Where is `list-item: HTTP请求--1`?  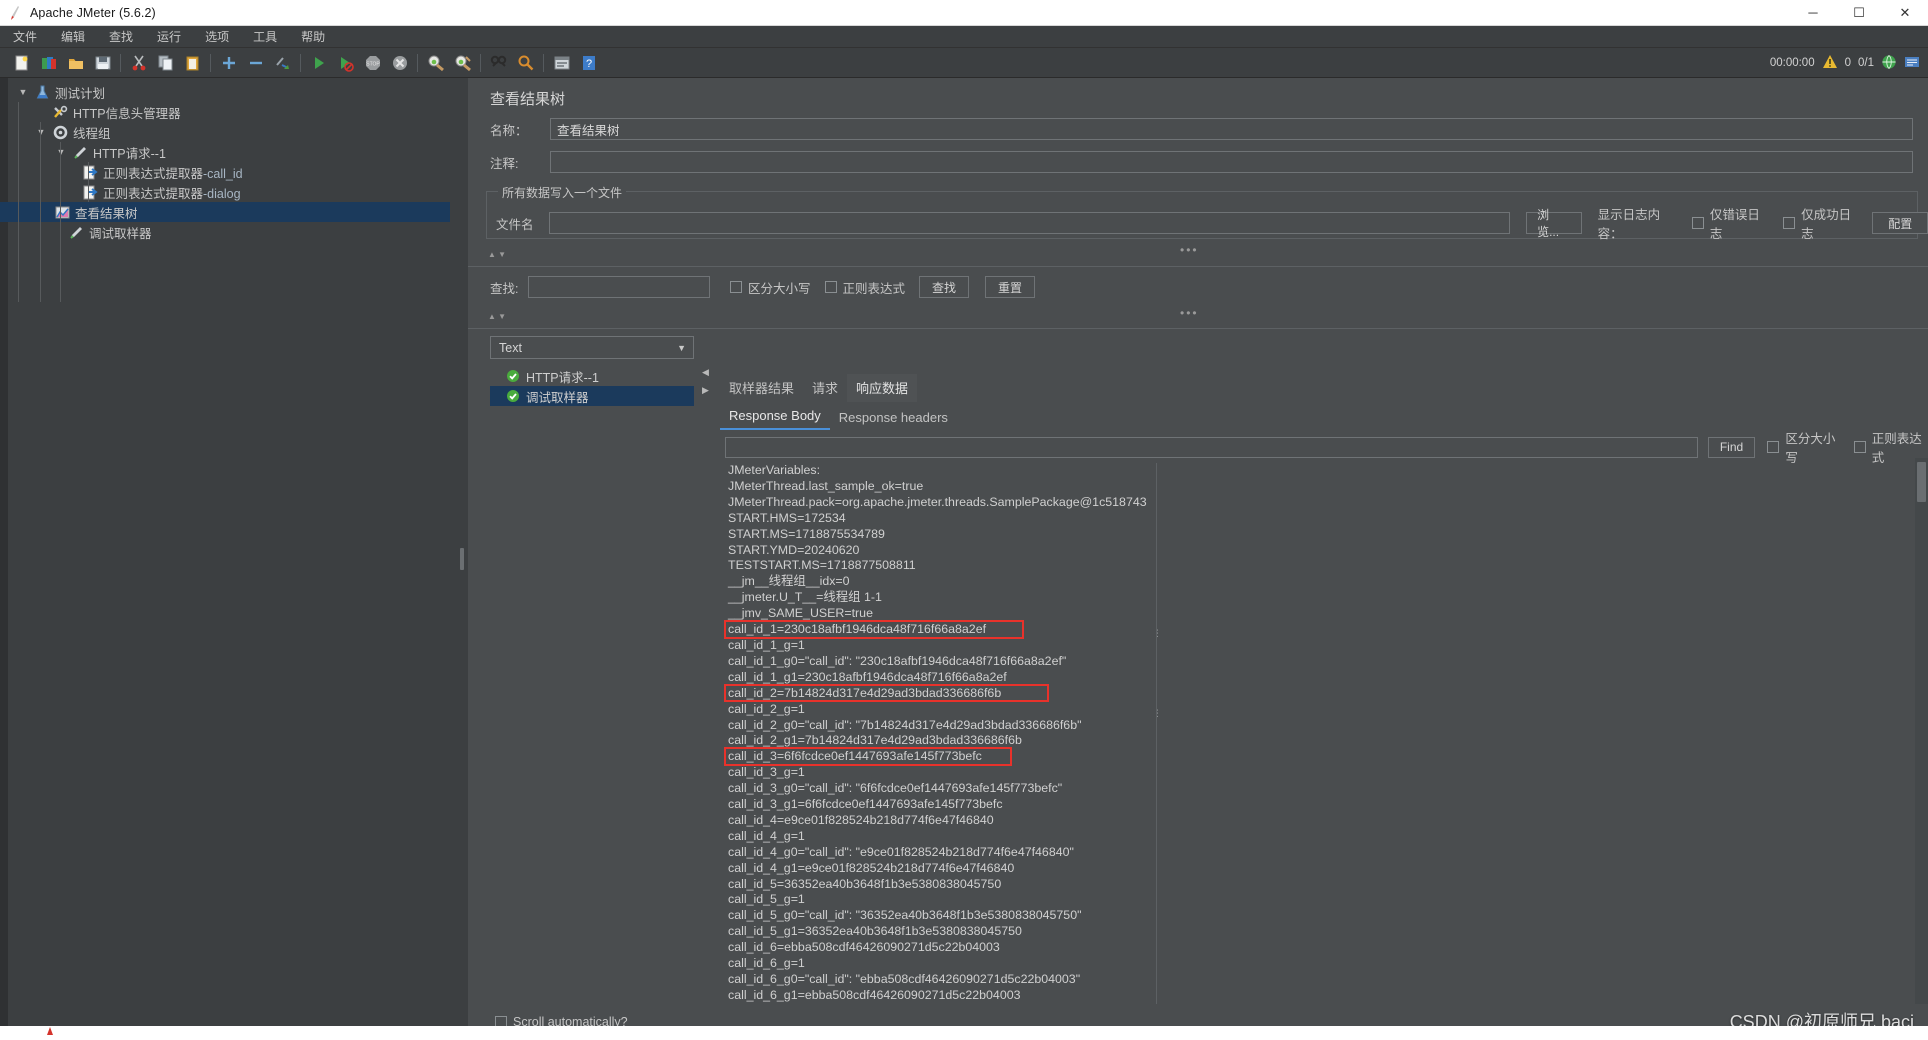
list-item: HTTP请求--1 is located at coordinates (592, 376).